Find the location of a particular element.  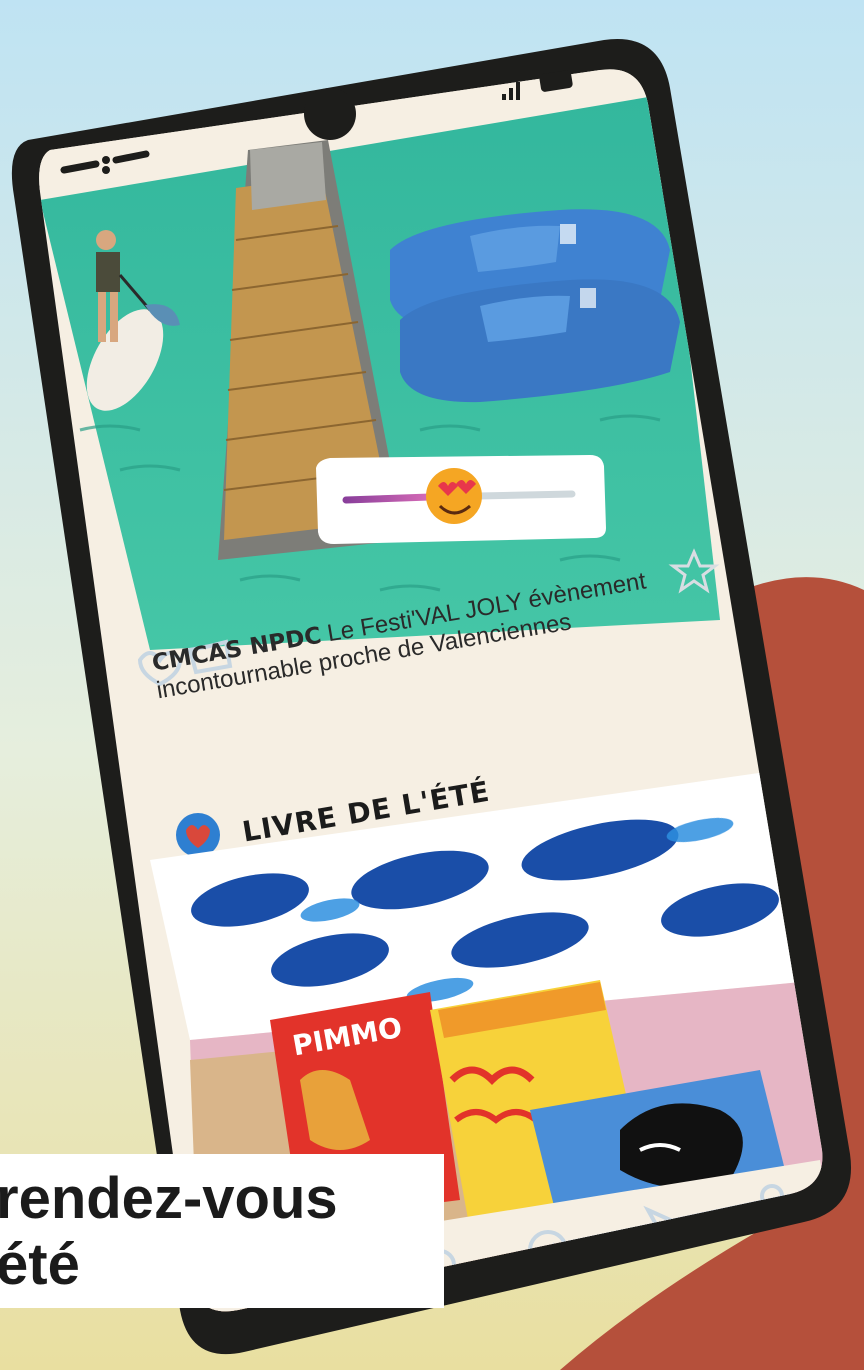

section-heart-icon is located at coordinates (198, 835).